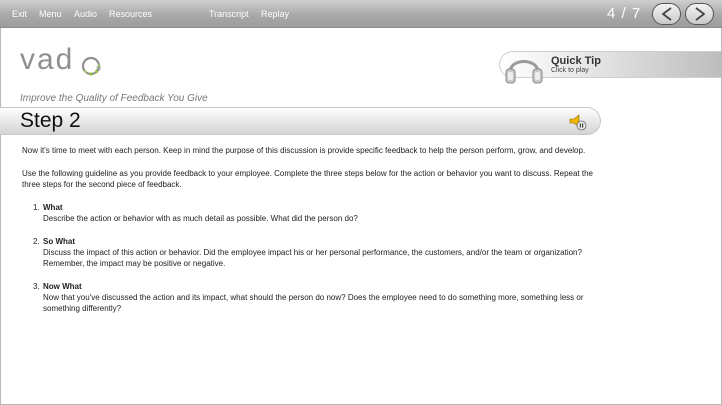 This screenshot has width=722, height=405. What do you see at coordinates (624, 13) in the screenshot?
I see `page-counter: 4 / 7` at bounding box center [624, 13].